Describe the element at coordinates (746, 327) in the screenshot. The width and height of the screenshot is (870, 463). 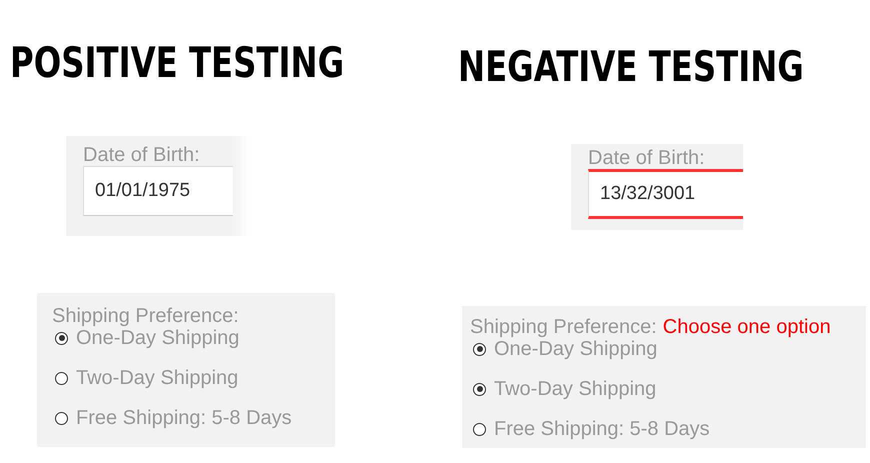
I see `error-message: Choose one option` at that location.